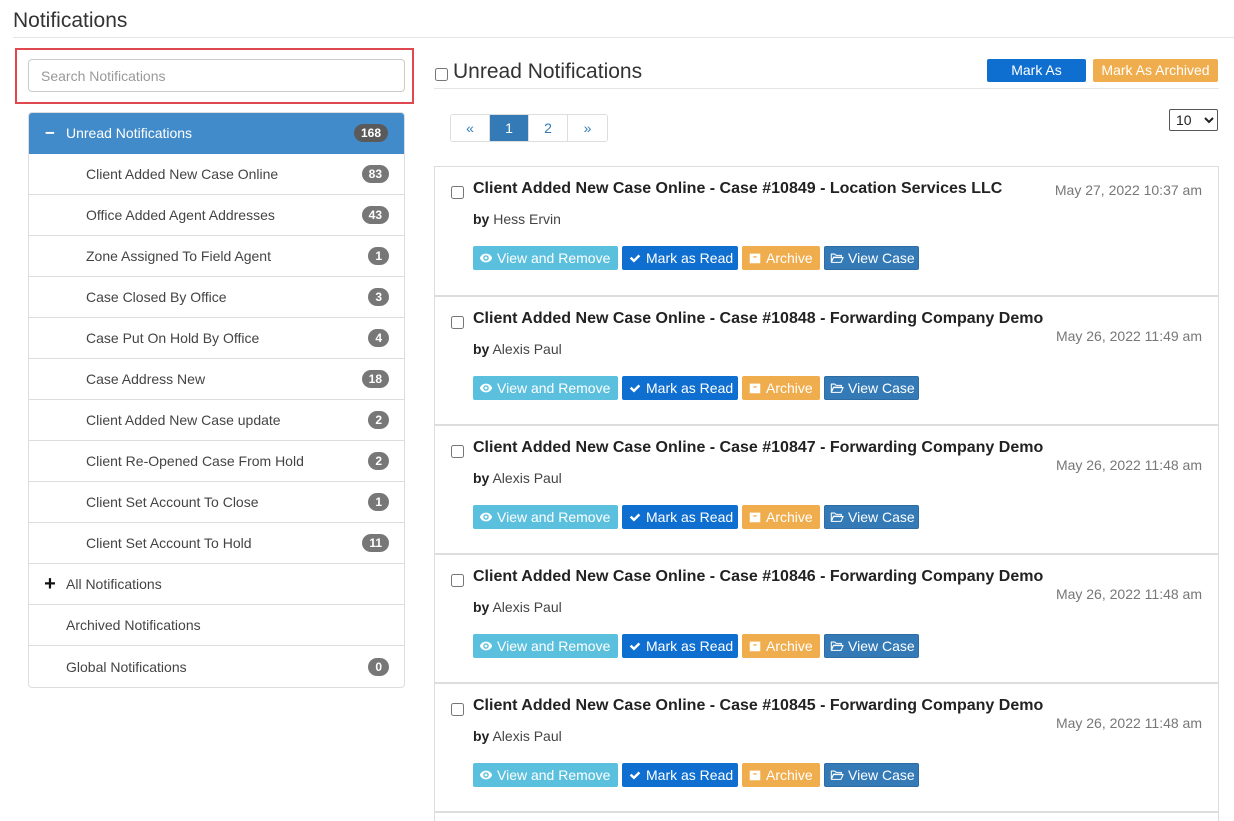 This screenshot has width=1234, height=821. Describe the element at coordinates (481, 349) in the screenshot. I see `by-label: by` at that location.